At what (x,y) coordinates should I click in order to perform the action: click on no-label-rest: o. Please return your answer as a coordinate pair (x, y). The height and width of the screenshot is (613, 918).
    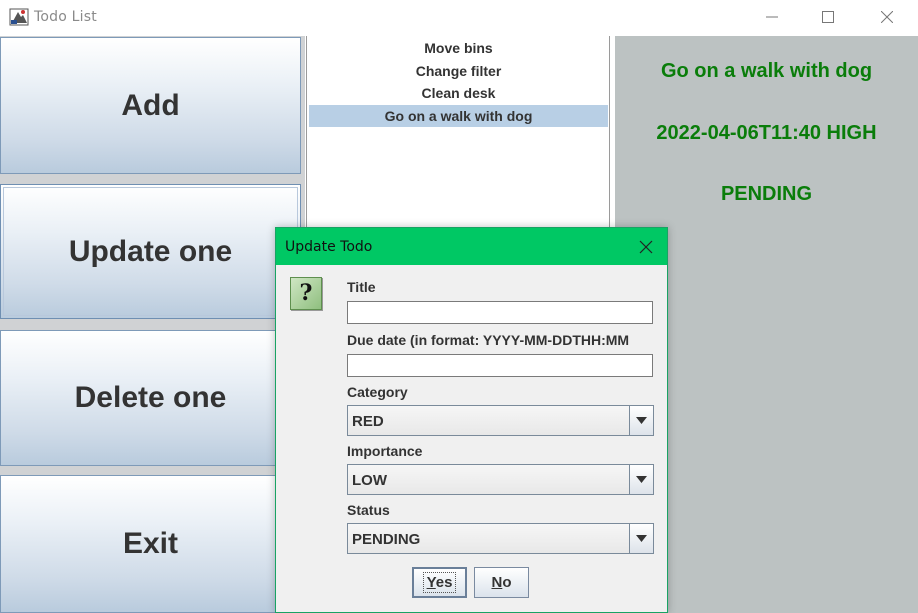
    Looking at the image, I should click on (507, 582).